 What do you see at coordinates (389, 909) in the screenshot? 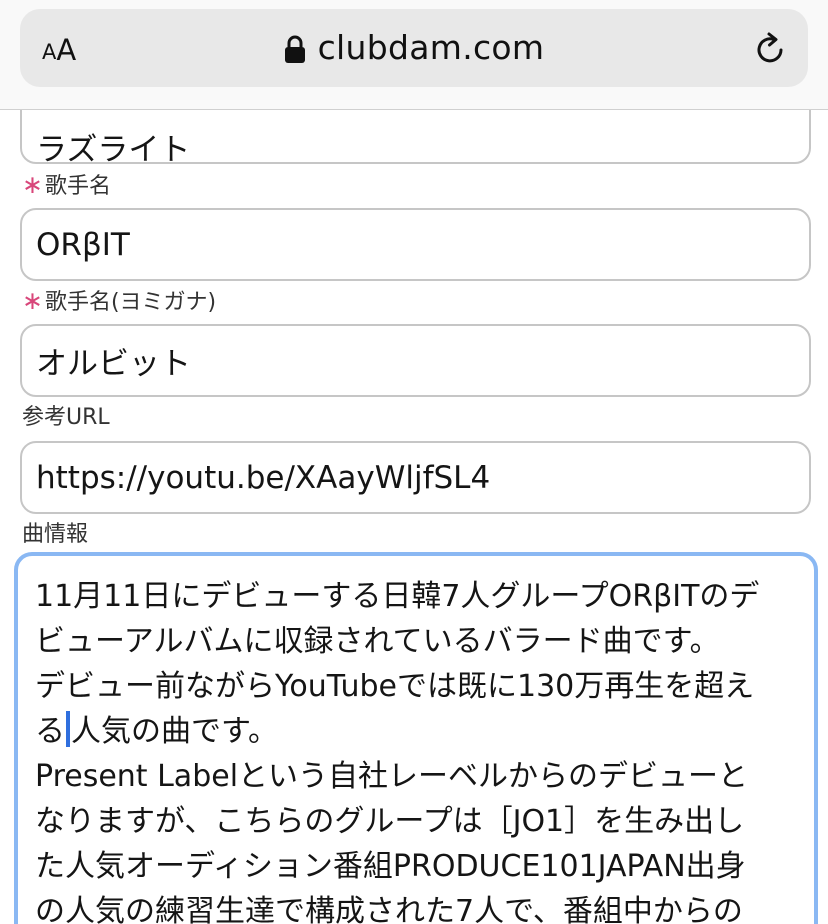
I see `song-info-line: の人気の練習生達で構成された7人で、番組中からの` at bounding box center [389, 909].